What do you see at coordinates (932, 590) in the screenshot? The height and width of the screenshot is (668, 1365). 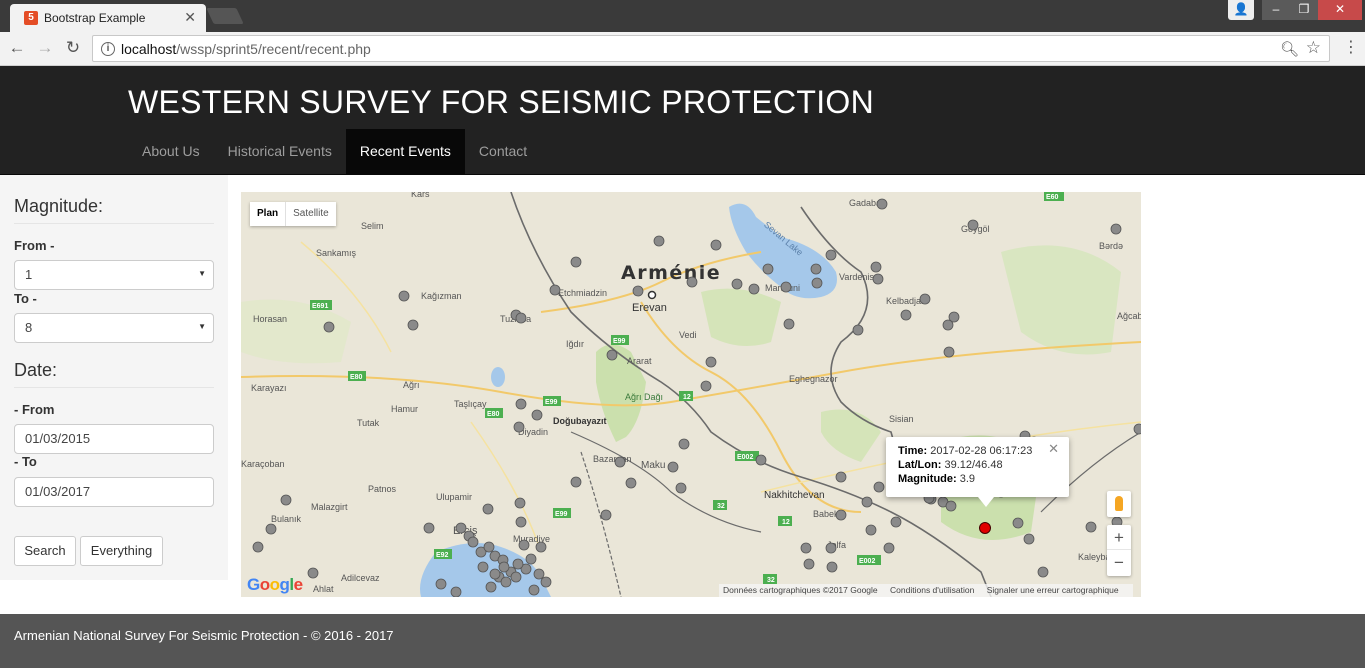 I see `terms-link: Conditions d'utilisation` at bounding box center [932, 590].